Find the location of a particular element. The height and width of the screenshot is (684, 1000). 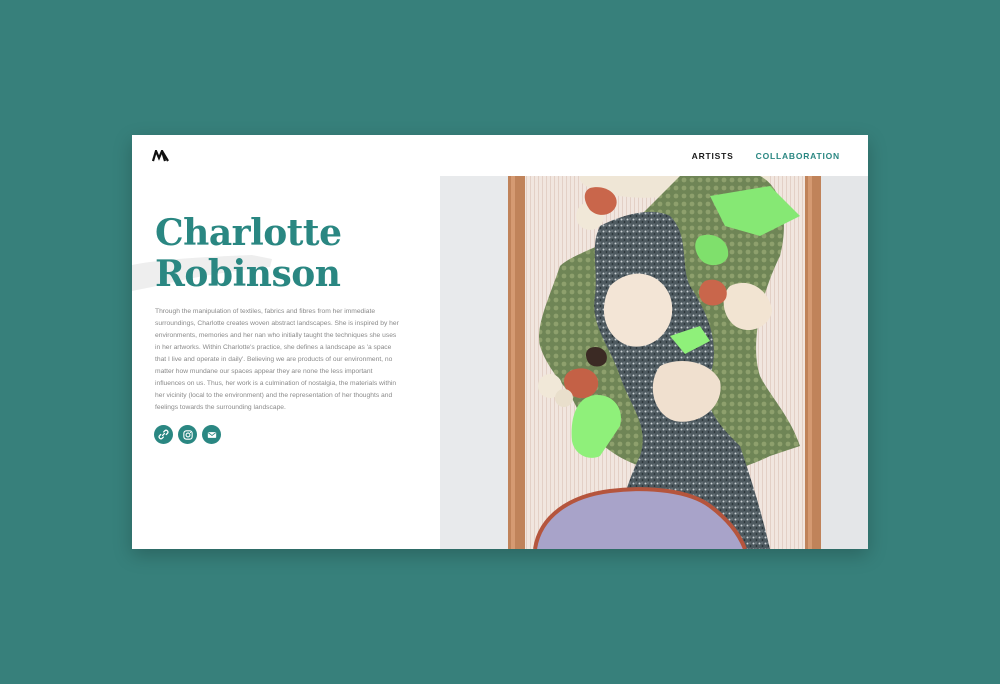

social-links is located at coordinates (187, 434).